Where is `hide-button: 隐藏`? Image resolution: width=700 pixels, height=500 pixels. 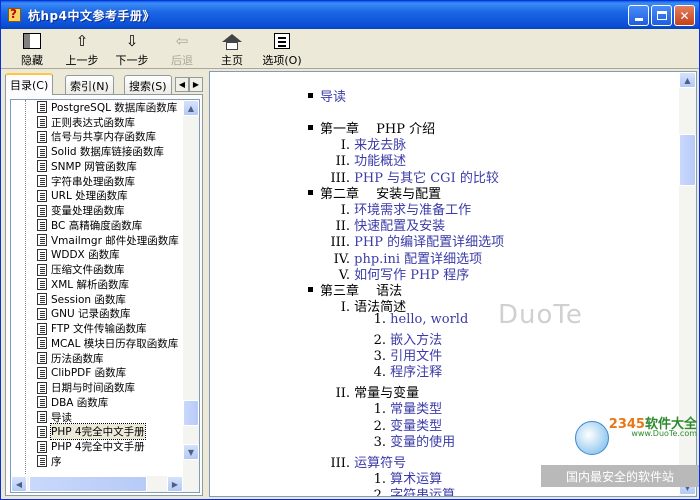 hide-button: 隐藏 is located at coordinates (32, 49).